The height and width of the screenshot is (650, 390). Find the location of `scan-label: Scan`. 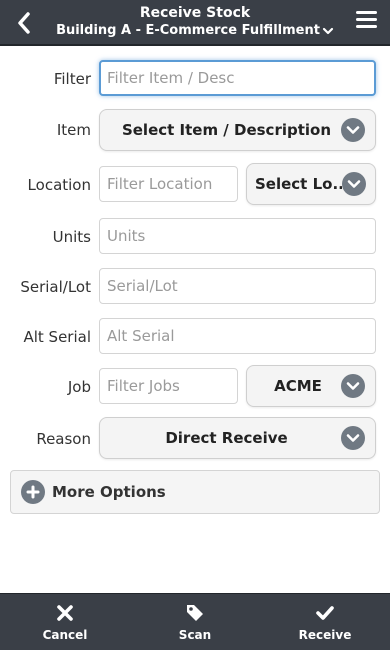

scan-label: Scan is located at coordinates (195, 635).